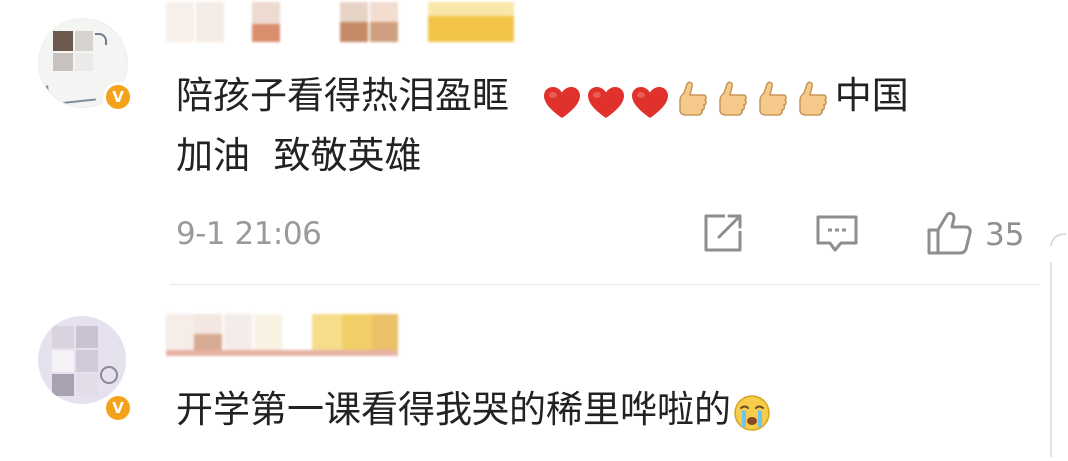 This screenshot has width=1068, height=461. What do you see at coordinates (453, 409) in the screenshot?
I see `comment-text-part: 开学第一课看得我哭的稀里哗啦的` at bounding box center [453, 409].